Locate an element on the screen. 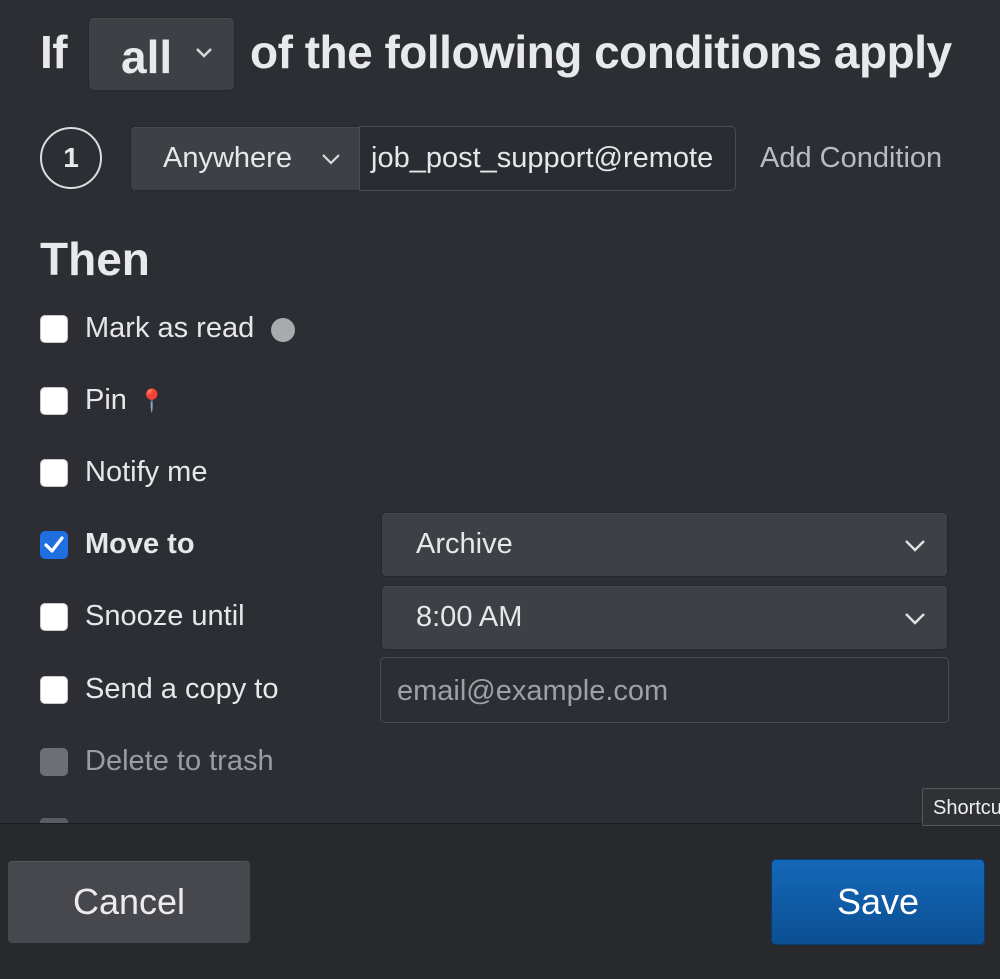 The image size is (1000, 979). pin-label: Pin is located at coordinates (106, 400).